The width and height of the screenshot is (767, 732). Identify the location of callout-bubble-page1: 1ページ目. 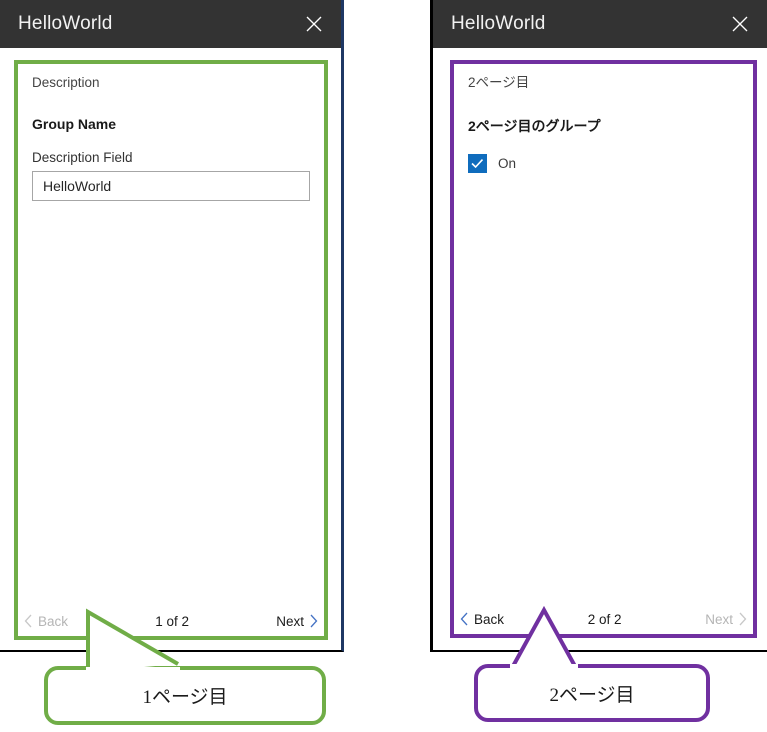
(185, 695).